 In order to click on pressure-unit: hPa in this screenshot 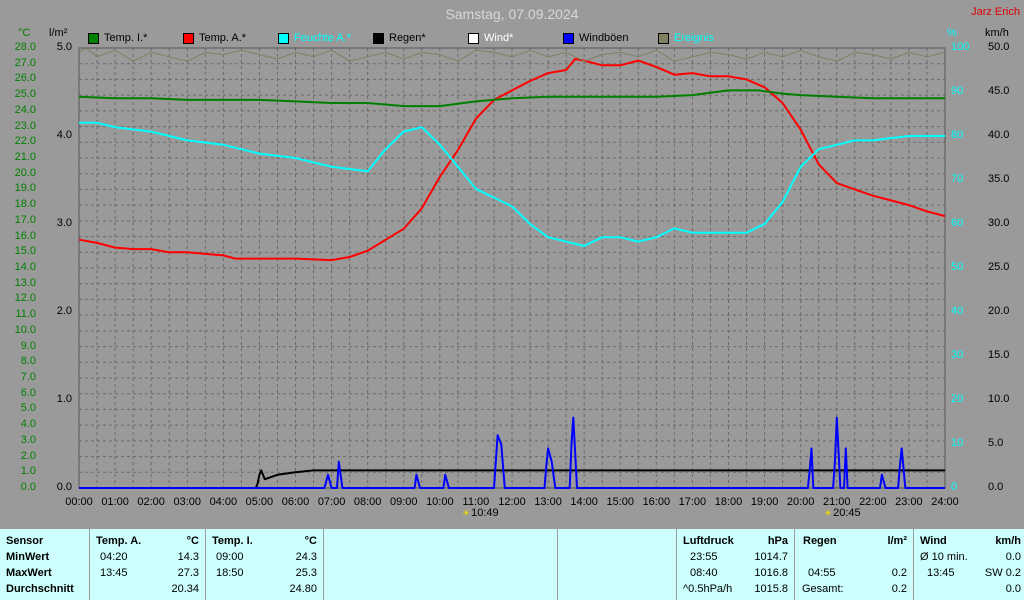, I will do `click(777, 541)`.